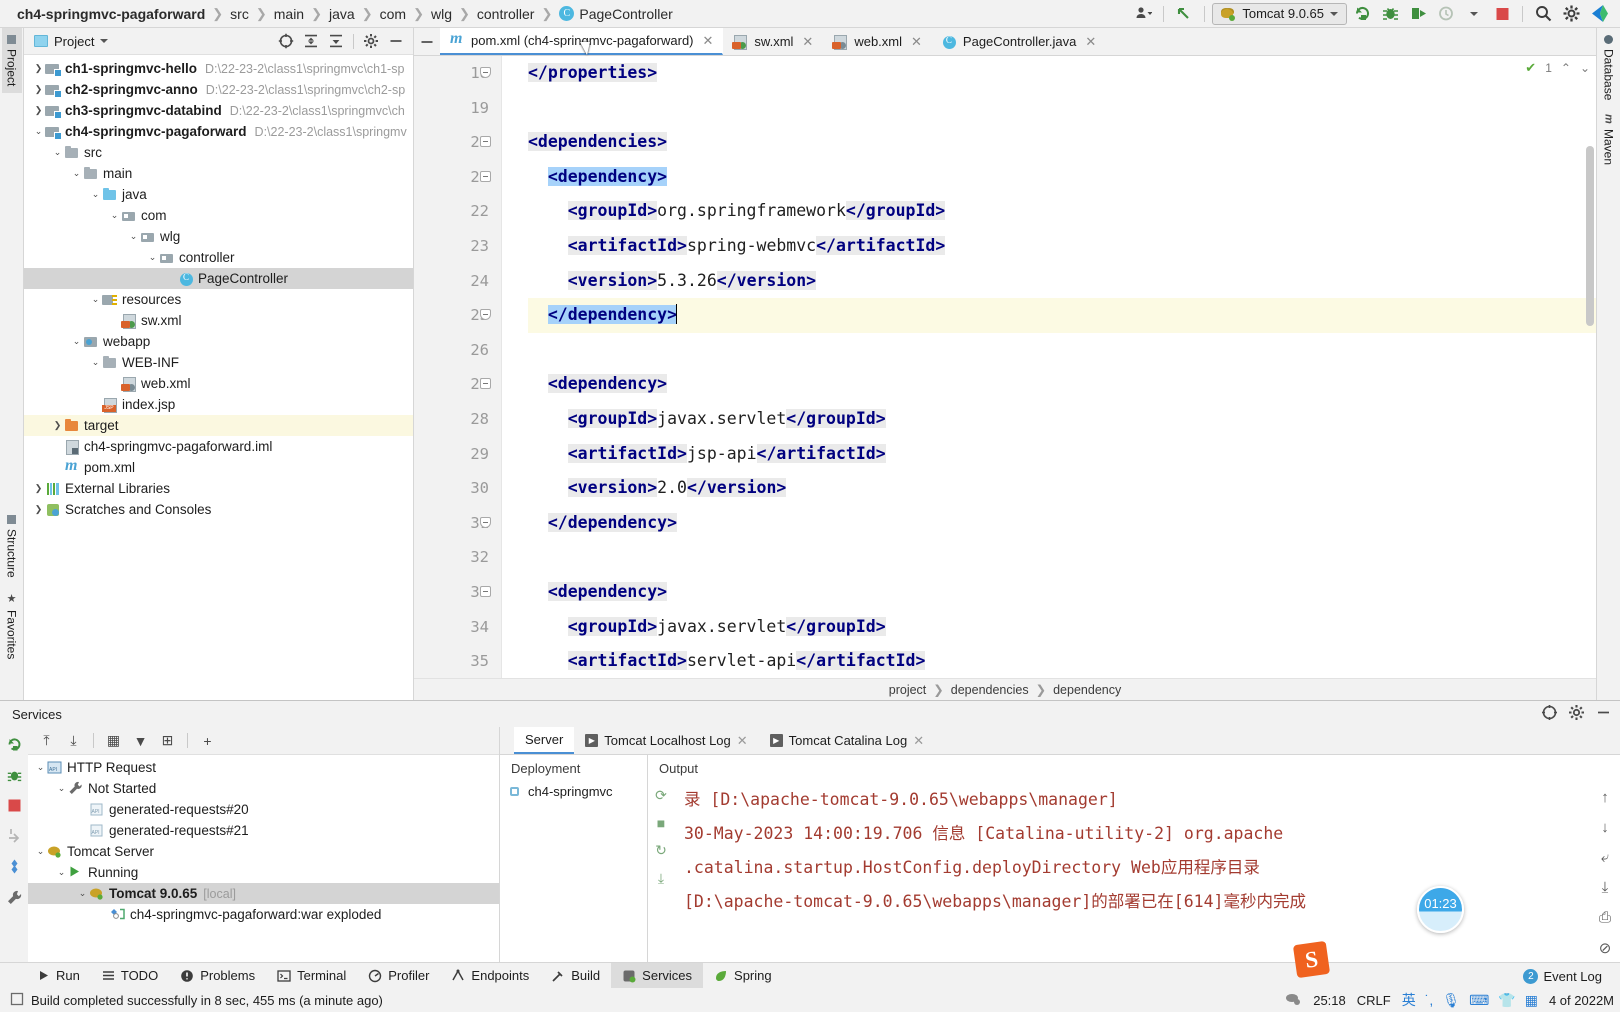  I want to click on sidebar-item-favorites: ★ Favorites, so click(12, 625).